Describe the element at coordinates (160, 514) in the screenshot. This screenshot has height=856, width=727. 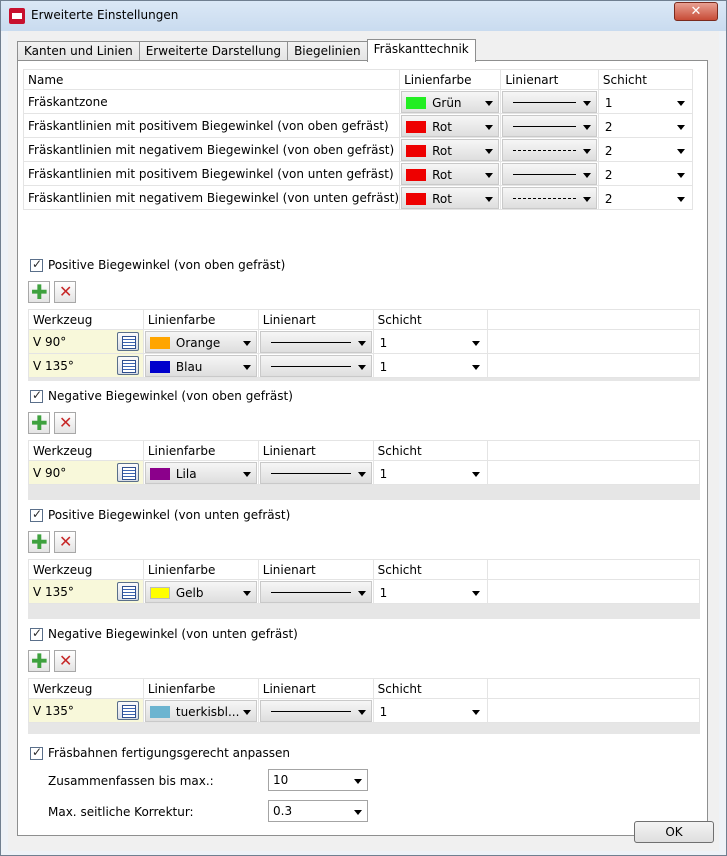
I see `section-positive-bottom: Positive Biegewinkel (von unten gefräst)` at that location.